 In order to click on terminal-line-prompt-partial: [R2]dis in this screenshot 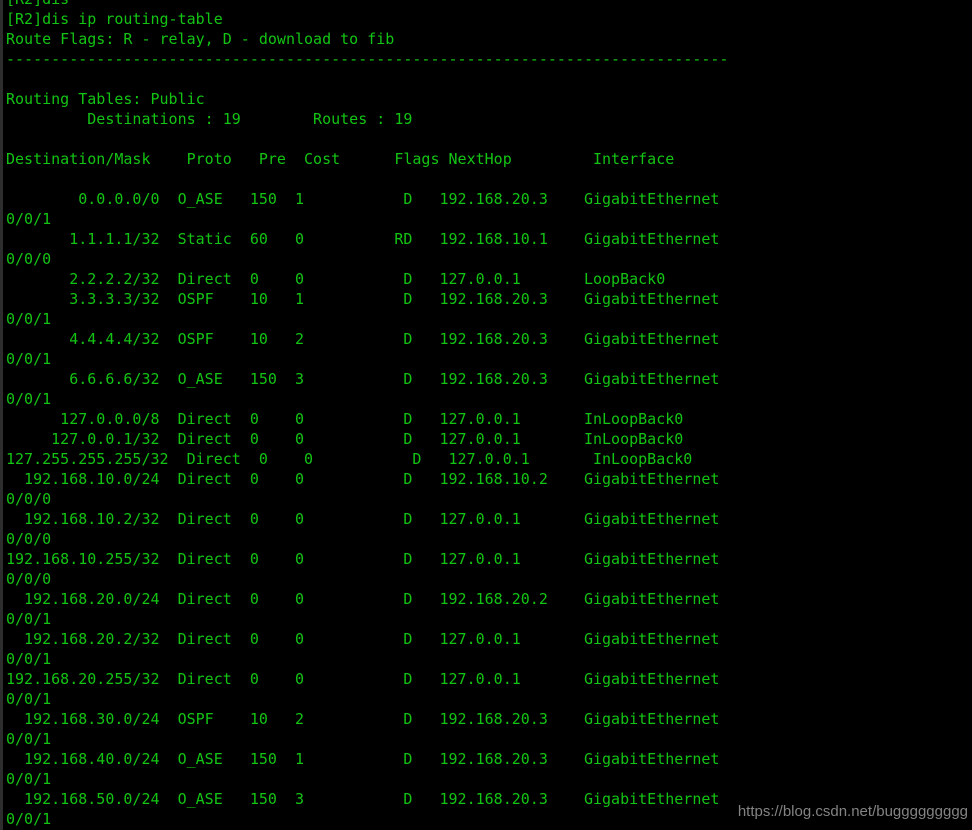, I will do `click(489, 4)`.